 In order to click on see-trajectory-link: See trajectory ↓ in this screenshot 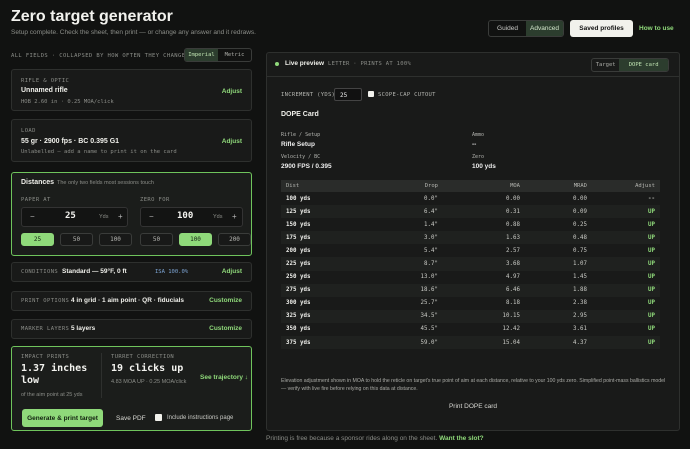, I will do `click(224, 377)`.